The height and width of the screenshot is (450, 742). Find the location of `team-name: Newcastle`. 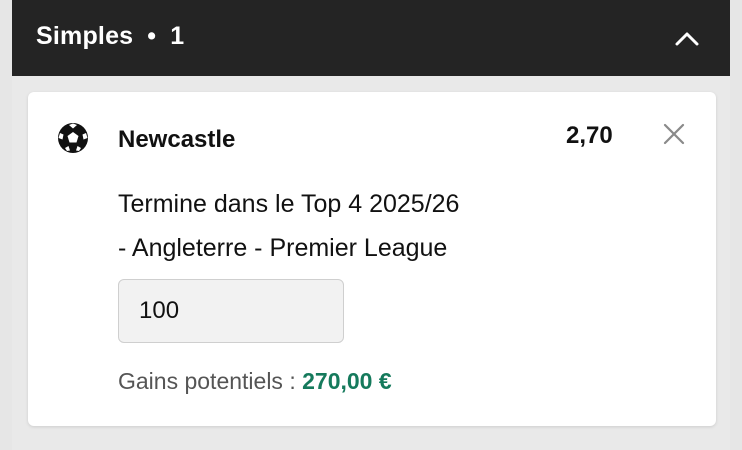

team-name: Newcastle is located at coordinates (177, 139).